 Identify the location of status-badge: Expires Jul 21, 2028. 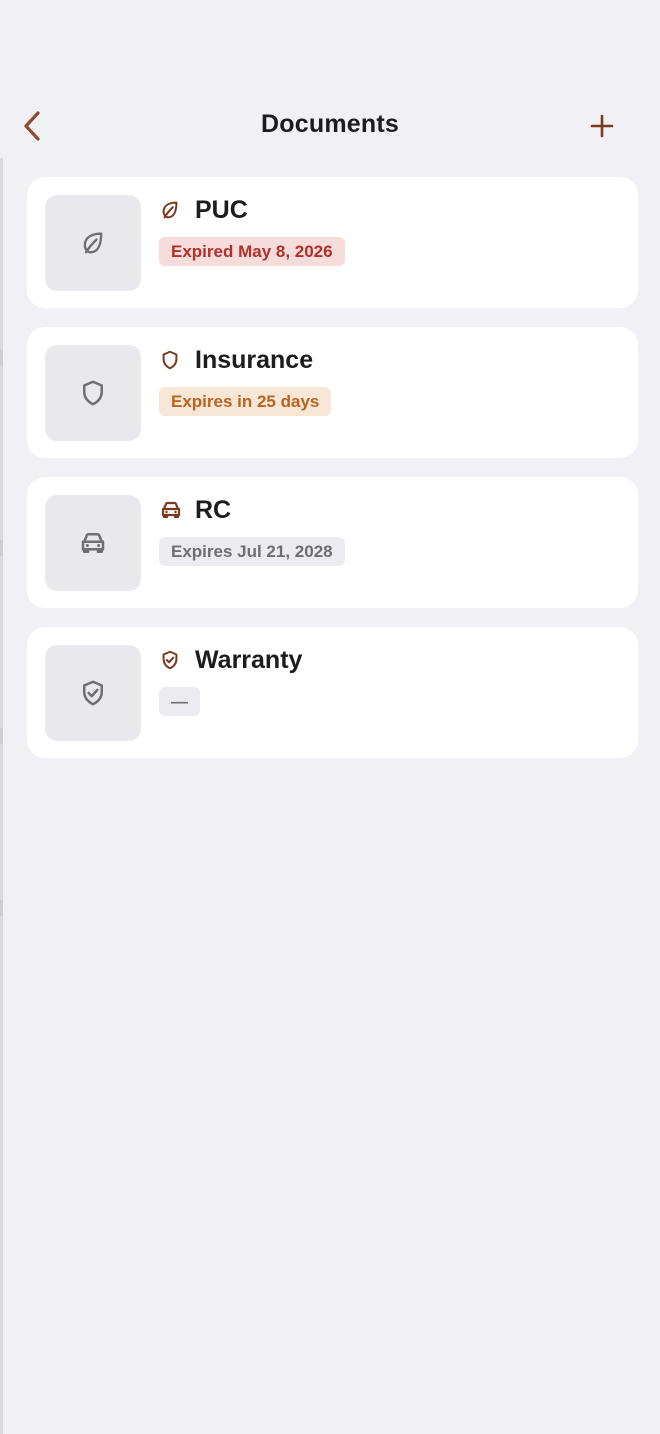
(252, 551).